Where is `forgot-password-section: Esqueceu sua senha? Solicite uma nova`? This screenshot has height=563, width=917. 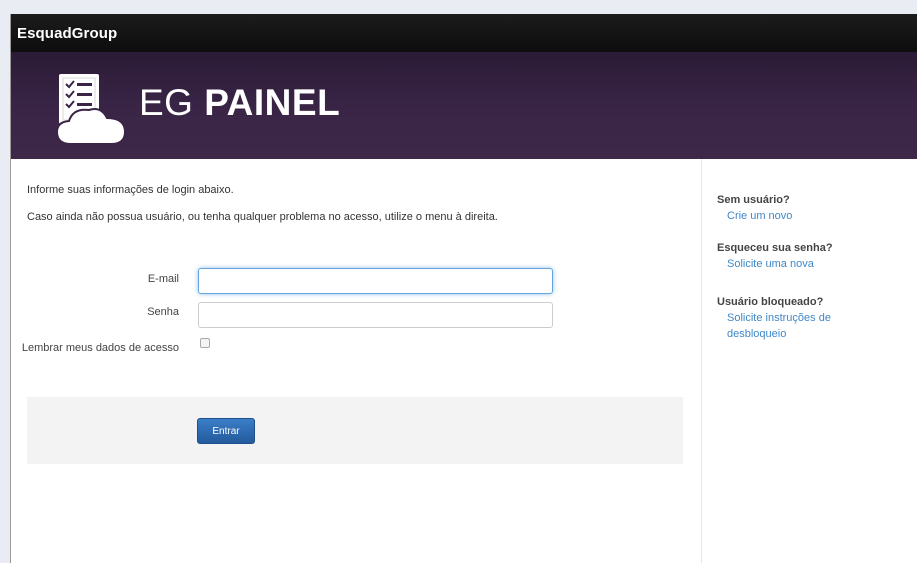 forgot-password-section: Esqueceu sua senha? Solicite uma nova is located at coordinates (817, 257).